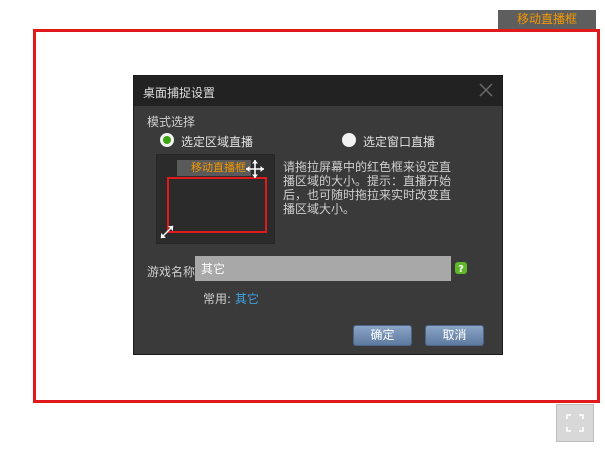 This screenshot has height=452, width=605. Describe the element at coordinates (167, 140) in the screenshot. I see `radio-checked-icon` at that location.